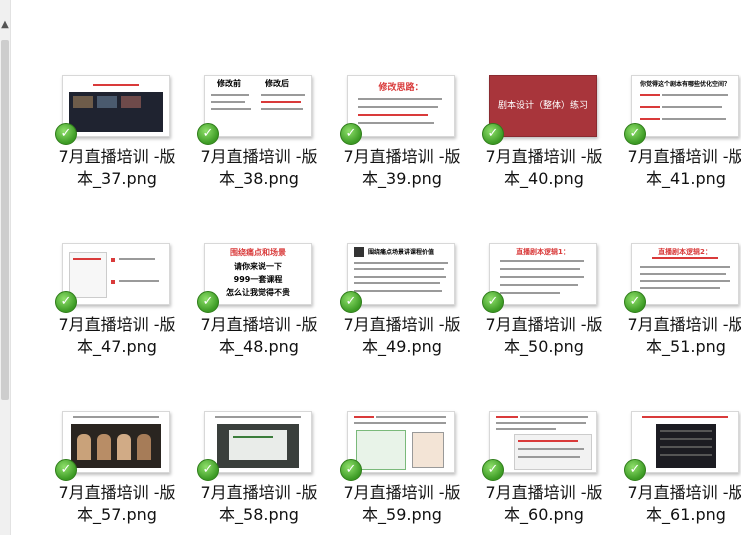  Describe the element at coordinates (685, 106) in the screenshot. I see `file-thumbnail: 你觉得这个剧本有哪些优化空间？` at that location.